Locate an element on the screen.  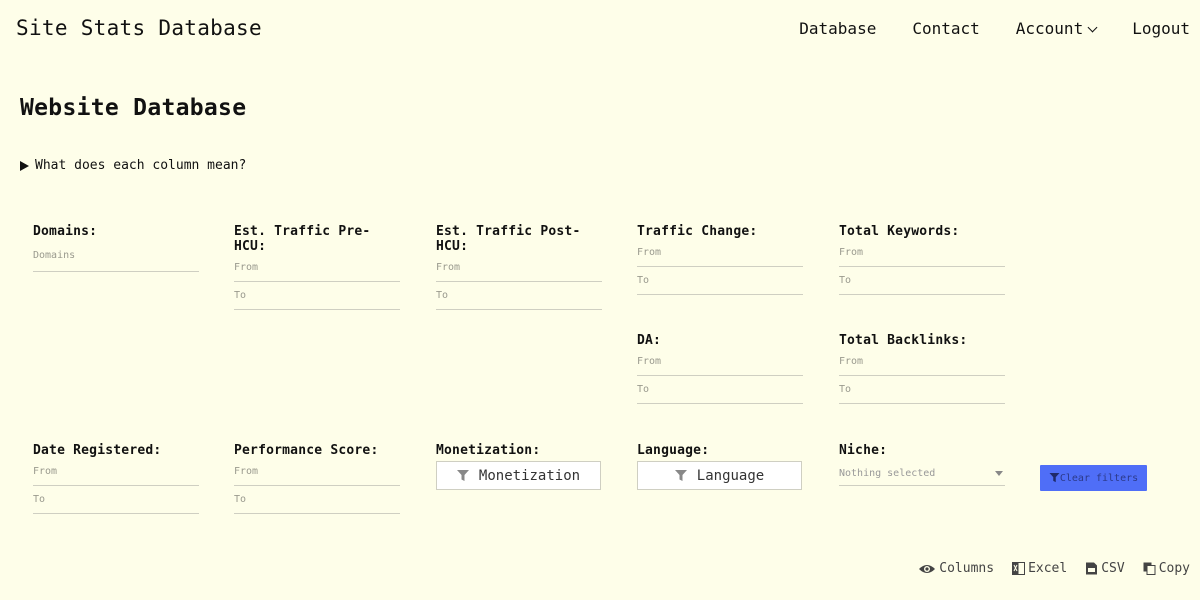
filter-label: Total Backlinks: is located at coordinates (903, 340).